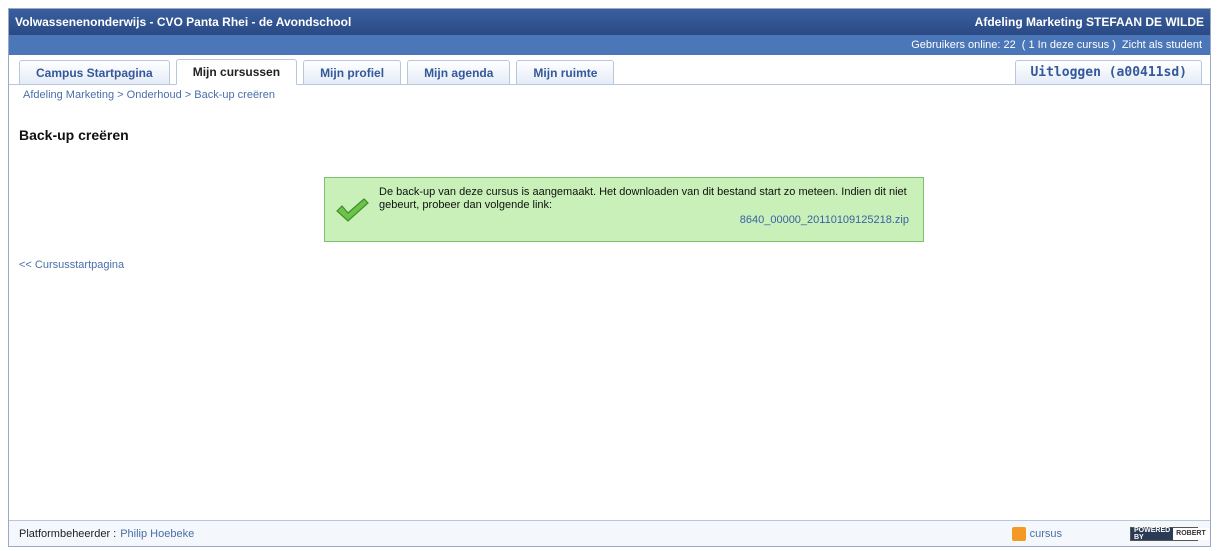 Image resolution: width=1217 pixels, height=551 pixels. I want to click on tab-campus-startpagina: Campus Startpagina, so click(94, 72).